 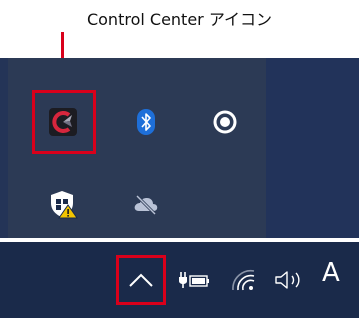 What do you see at coordinates (146, 204) in the screenshot?
I see `onedrive-offline-icon` at bounding box center [146, 204].